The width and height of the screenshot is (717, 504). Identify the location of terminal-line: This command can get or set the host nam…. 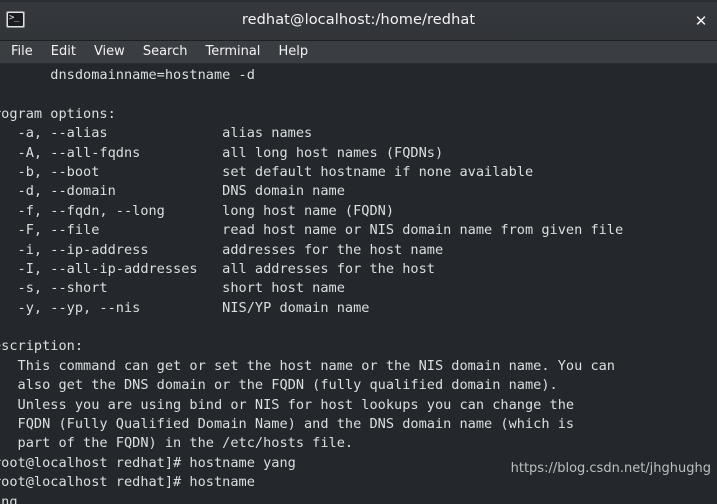
(307, 365).